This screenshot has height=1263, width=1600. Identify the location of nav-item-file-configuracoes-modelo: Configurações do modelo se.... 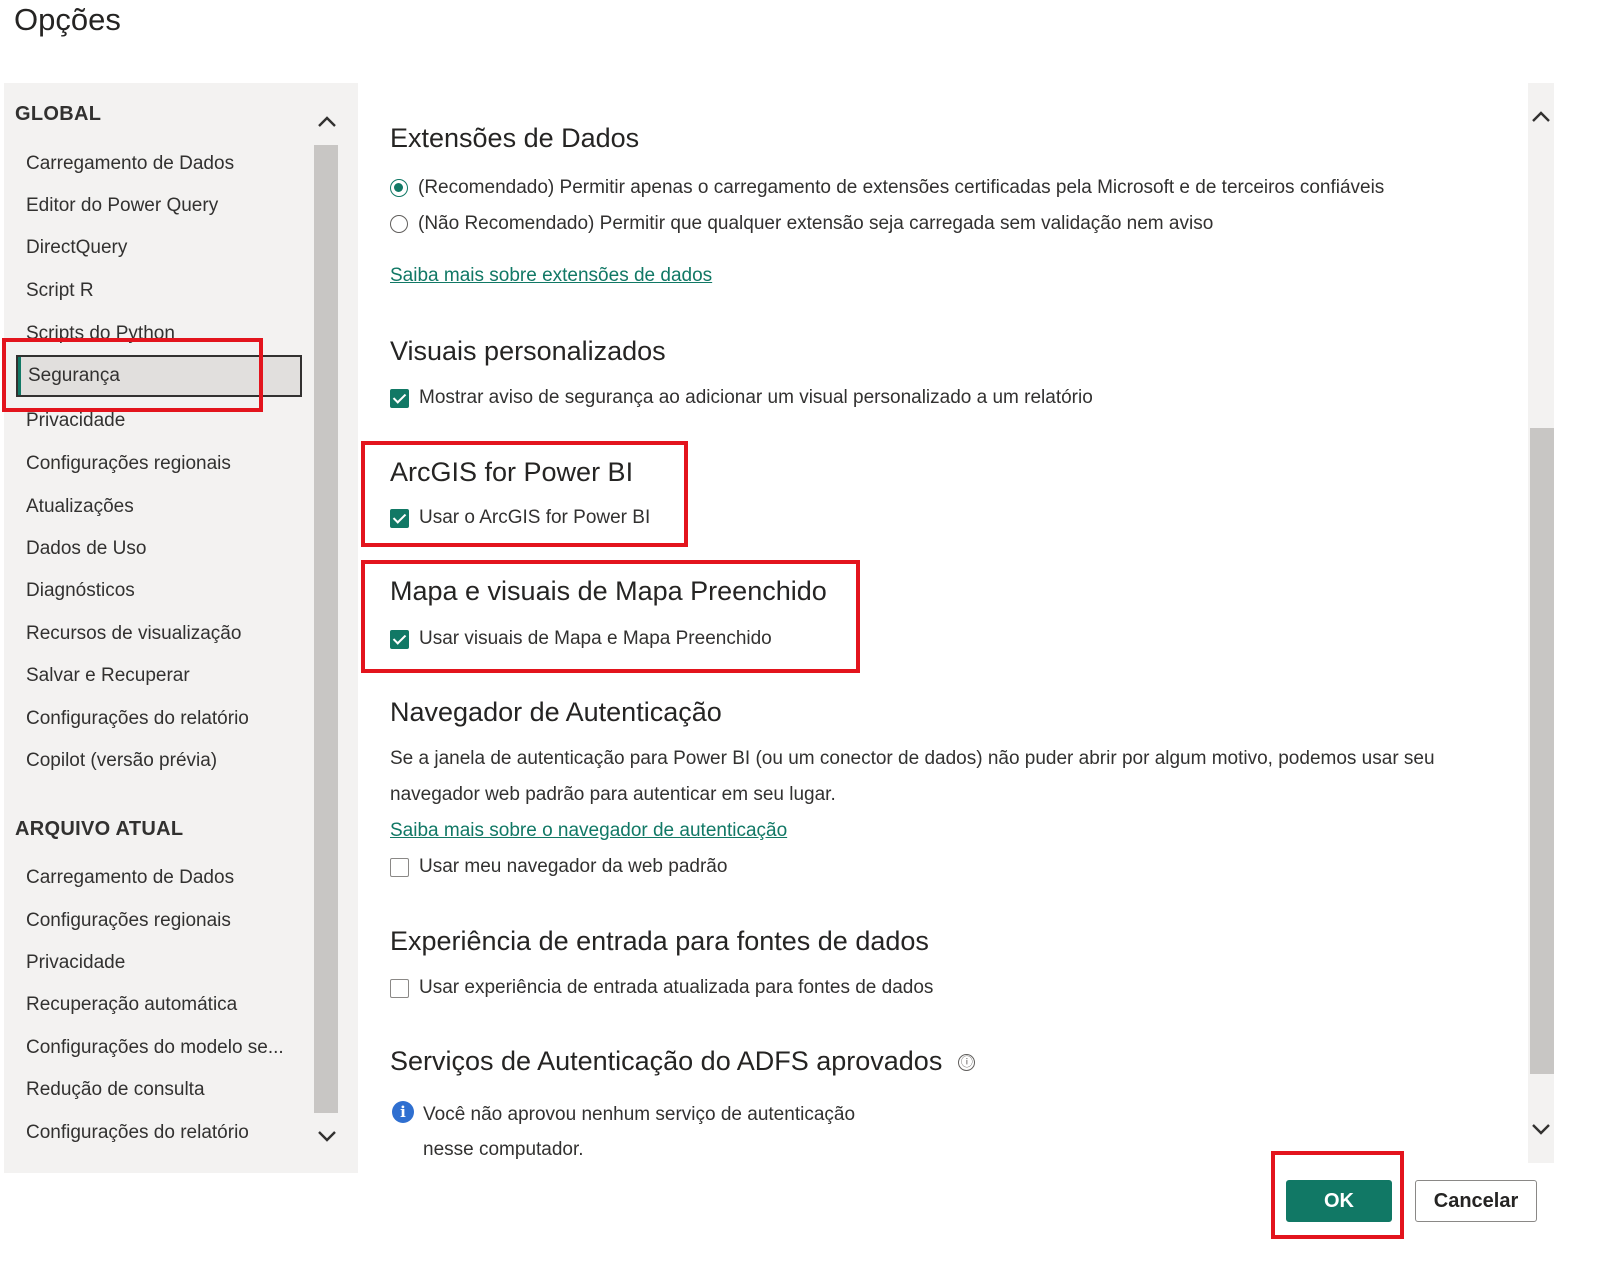
(155, 1048).